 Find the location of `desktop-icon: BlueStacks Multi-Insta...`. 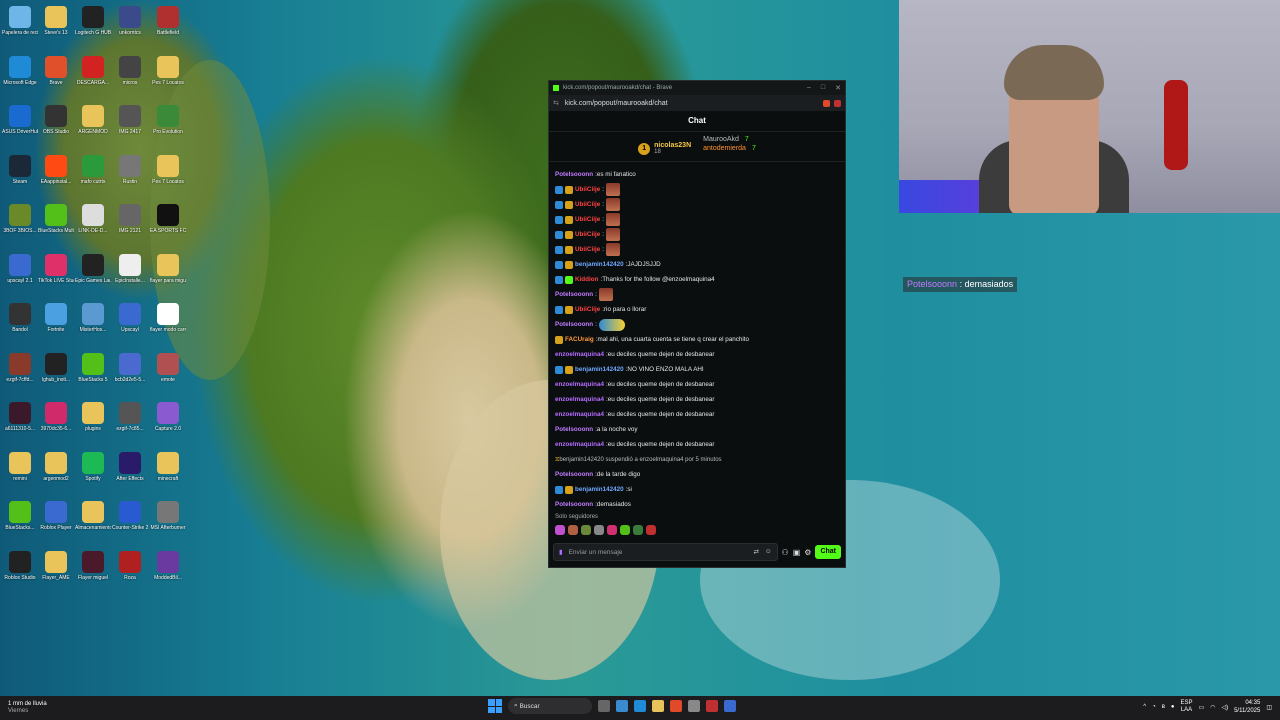

desktop-icon: BlueStacks Multi-Insta... is located at coordinates (56, 225).